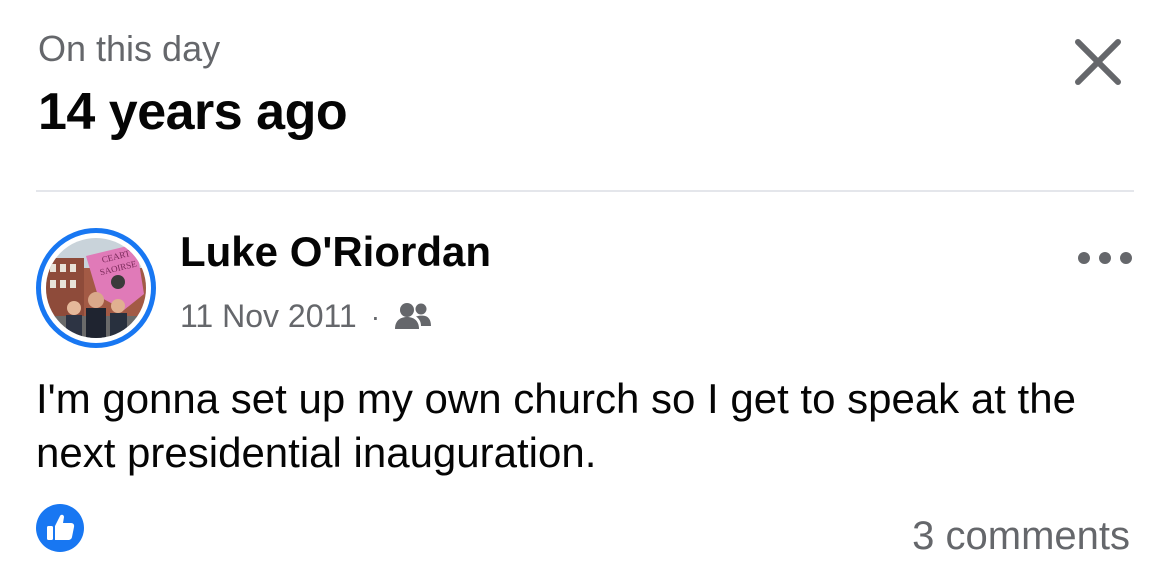 Image resolution: width=1170 pixels, height=578 pixels. I want to click on memory-eyebrow: On this day, so click(129, 48).